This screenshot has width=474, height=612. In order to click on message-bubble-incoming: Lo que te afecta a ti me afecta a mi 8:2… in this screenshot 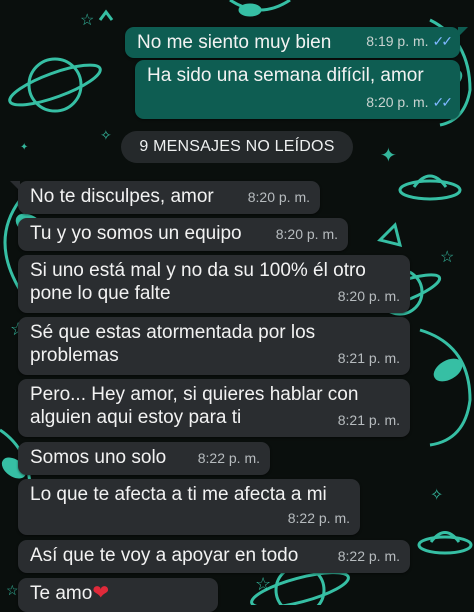, I will do `click(189, 507)`.